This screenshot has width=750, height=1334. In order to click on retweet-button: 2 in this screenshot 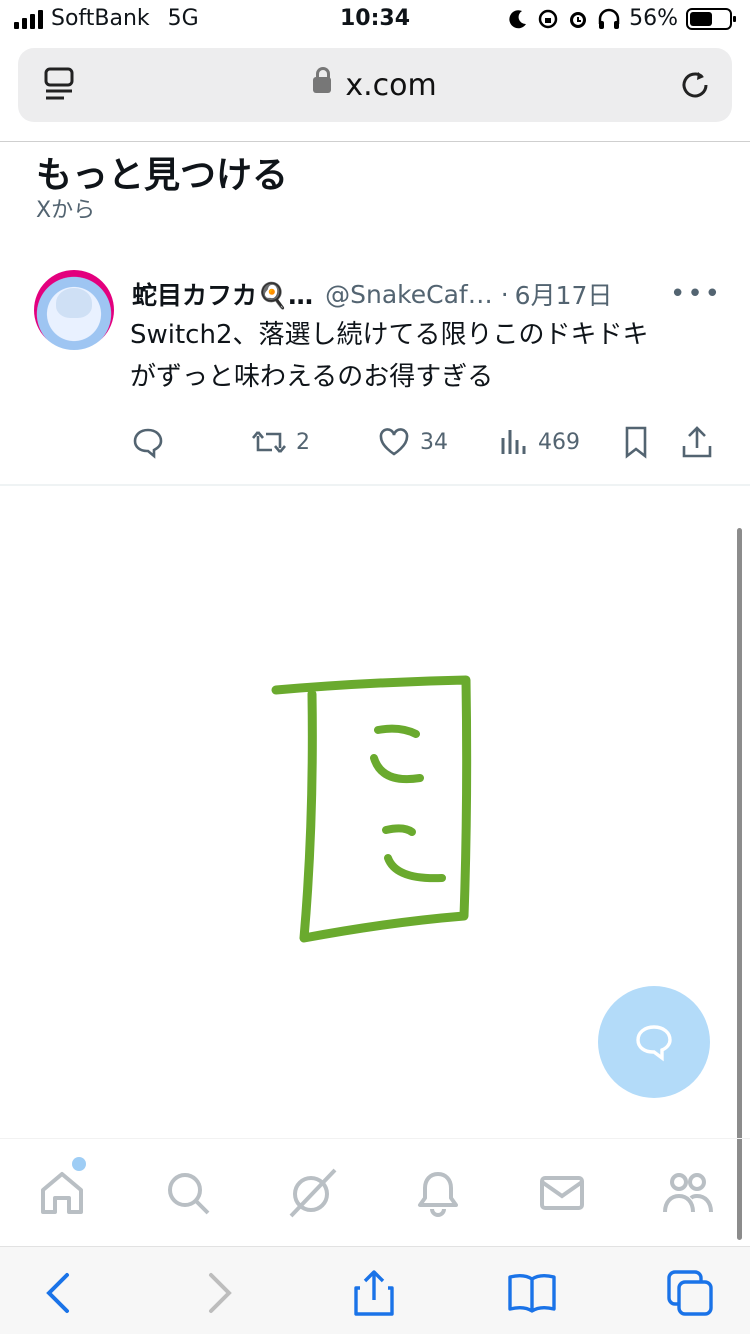, I will do `click(280, 442)`.